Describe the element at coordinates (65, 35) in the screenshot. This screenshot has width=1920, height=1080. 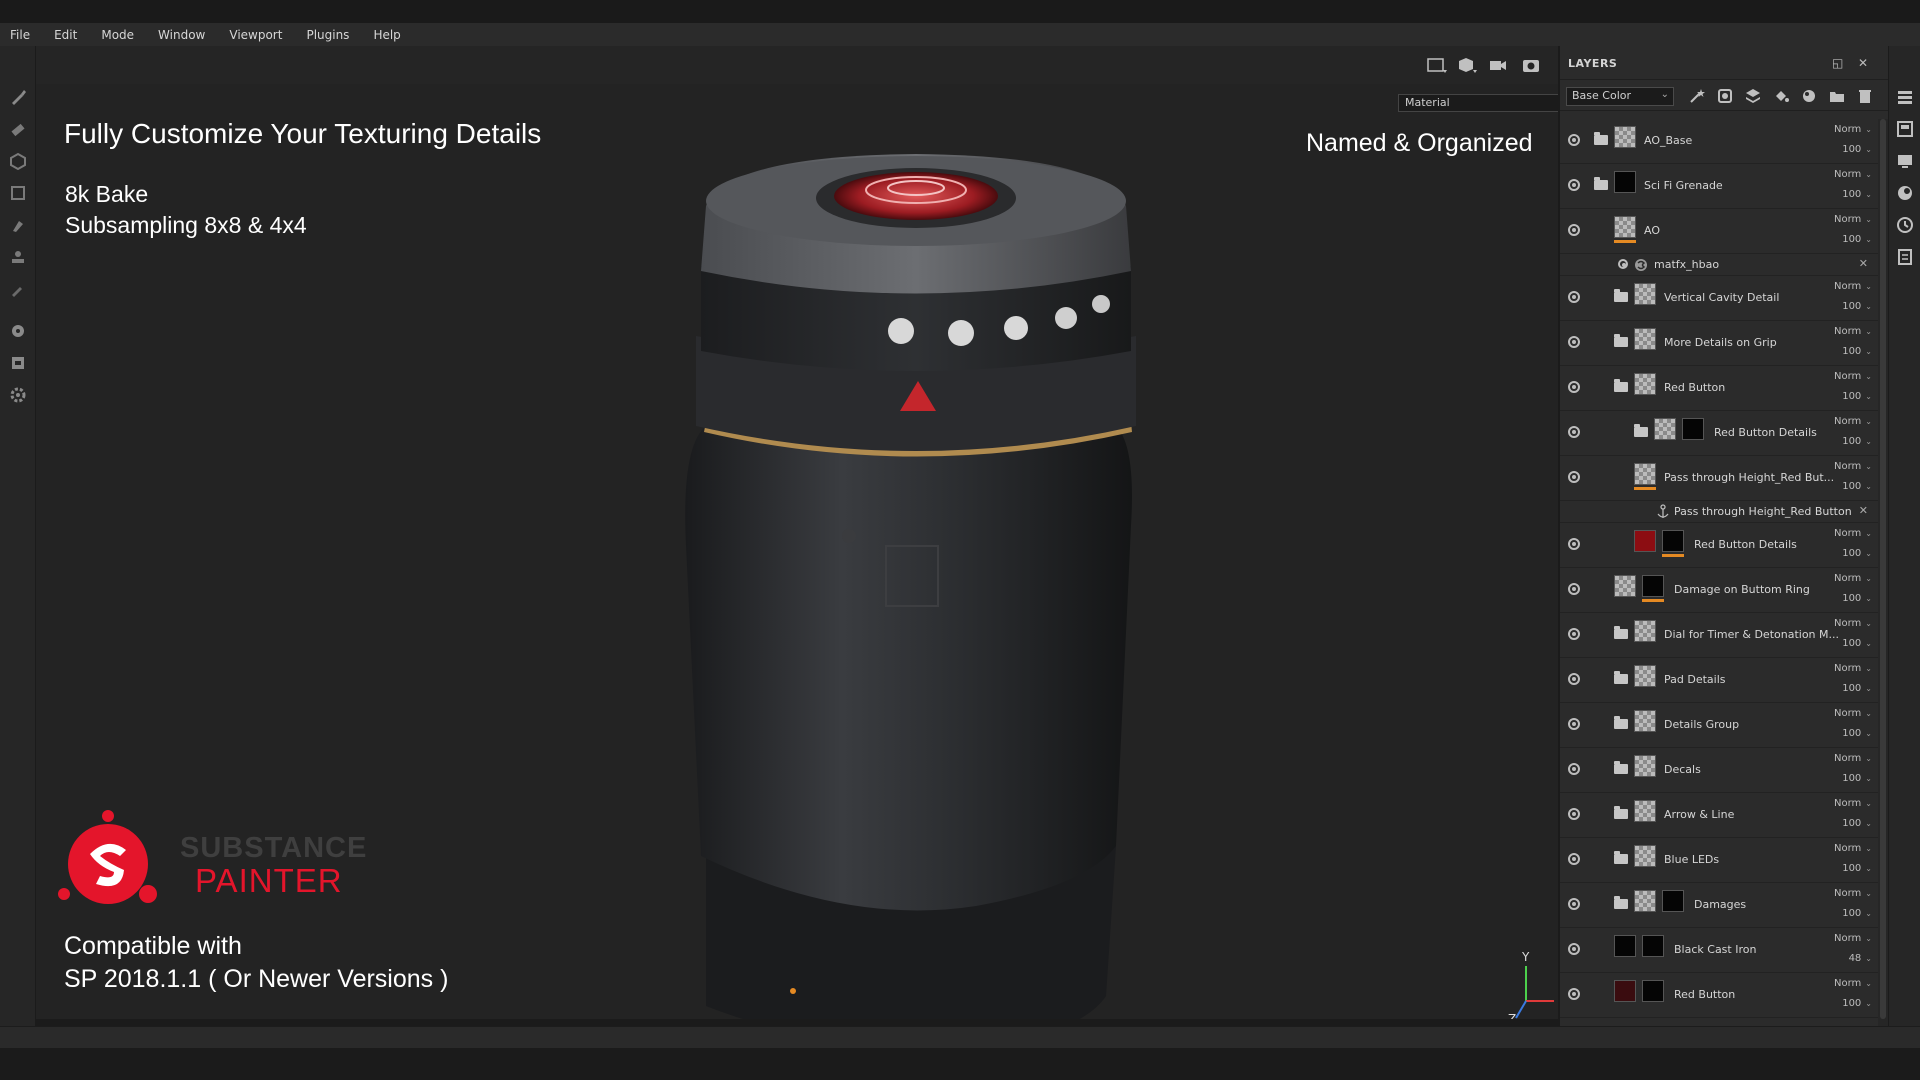
I see `menu-edit: Edit` at that location.